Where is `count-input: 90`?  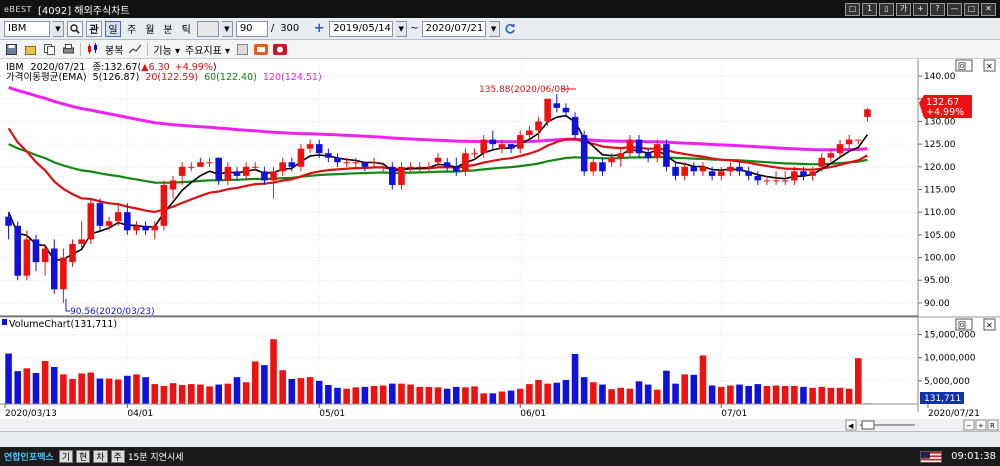
count-input: 90 is located at coordinates (251, 28).